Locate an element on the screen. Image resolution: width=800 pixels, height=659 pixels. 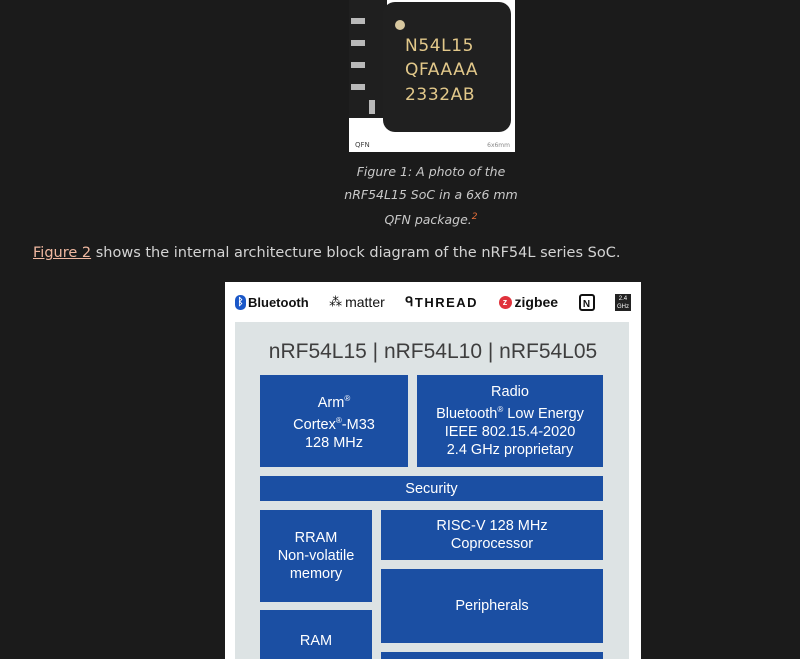
ghz-icon: 2.4 GHz is located at coordinates (622, 302).